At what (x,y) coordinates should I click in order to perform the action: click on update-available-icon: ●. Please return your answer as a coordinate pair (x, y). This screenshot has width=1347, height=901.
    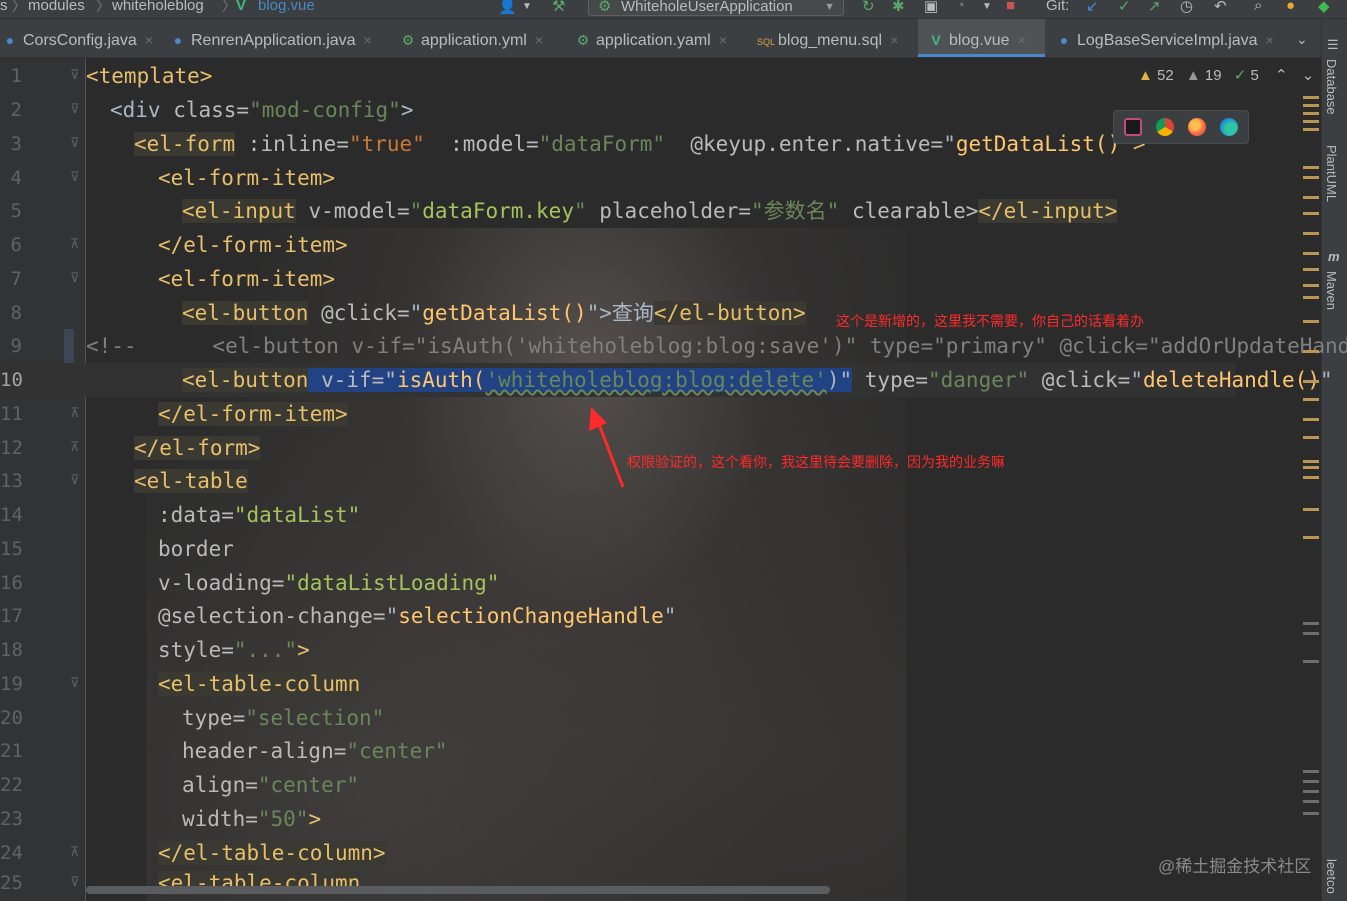
    Looking at the image, I should click on (1290, 7).